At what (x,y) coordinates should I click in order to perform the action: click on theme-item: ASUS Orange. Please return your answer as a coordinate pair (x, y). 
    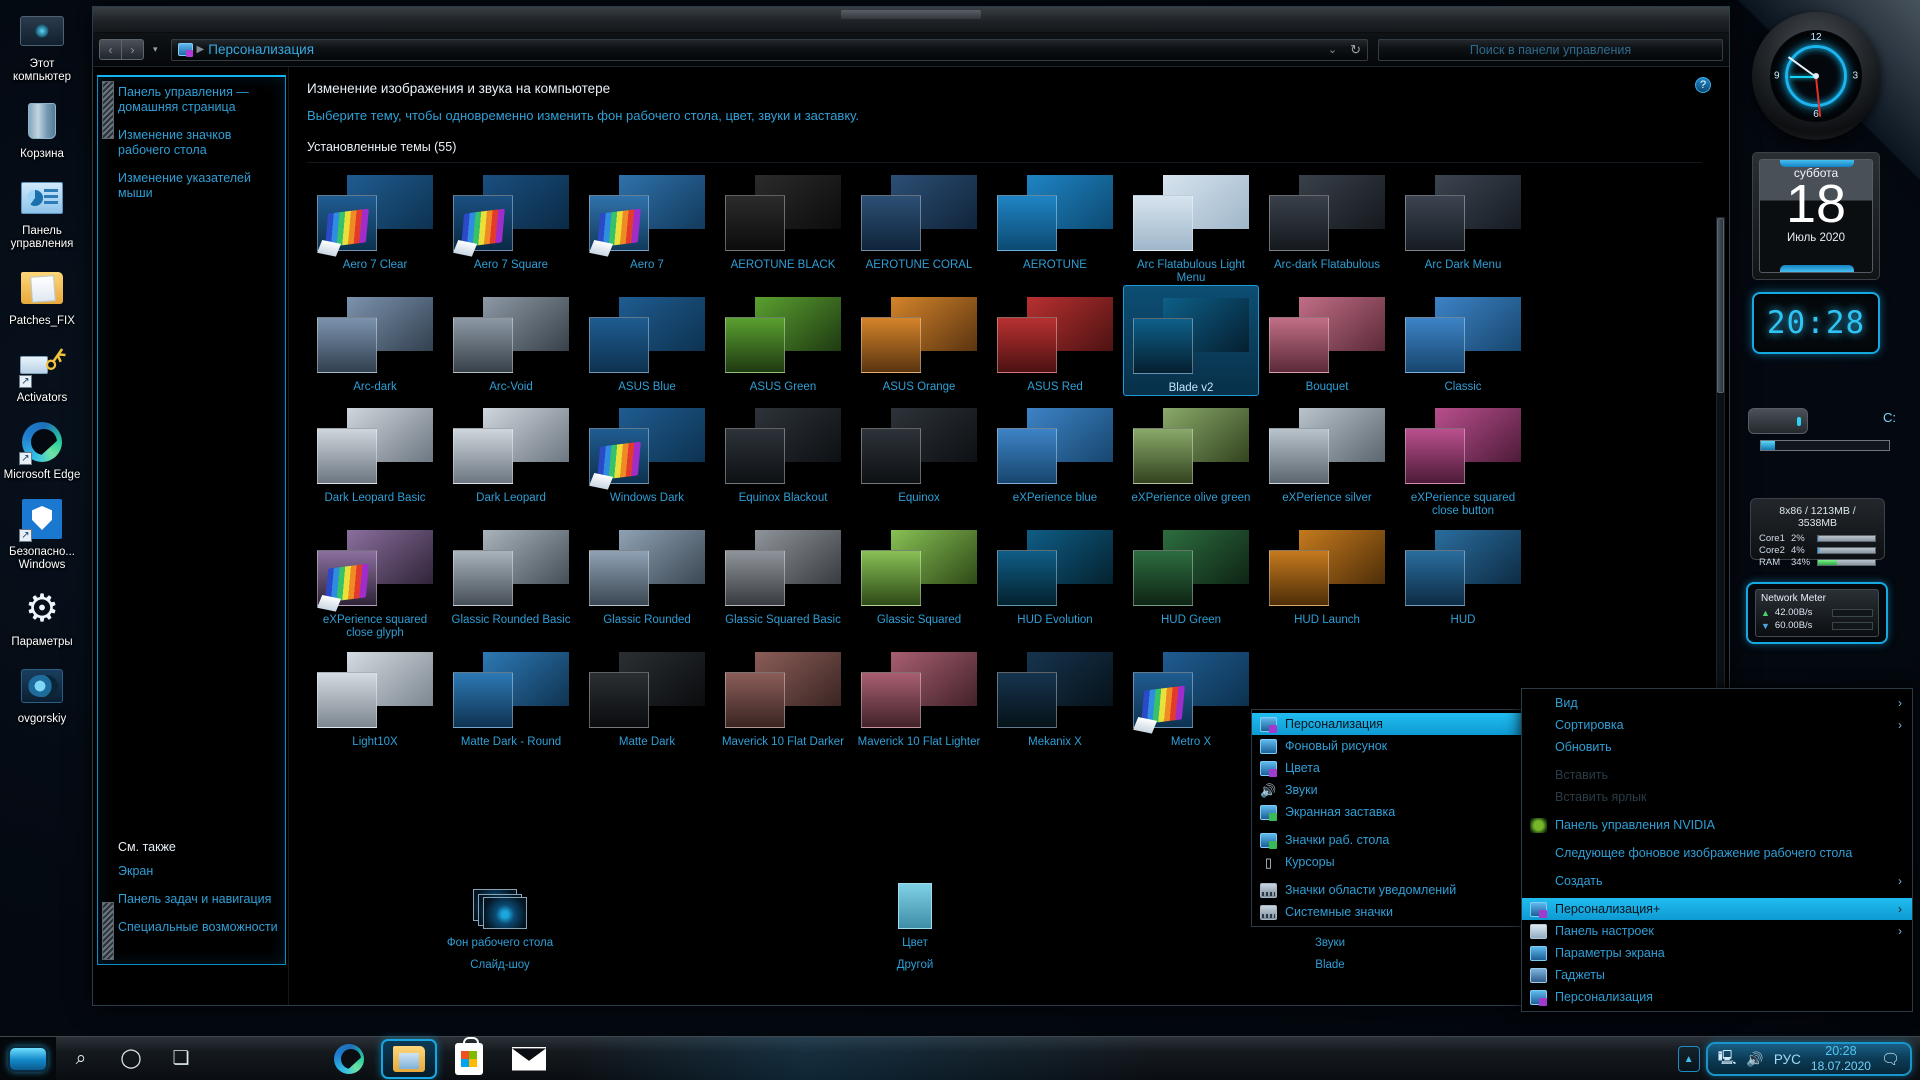
    Looking at the image, I should click on (919, 340).